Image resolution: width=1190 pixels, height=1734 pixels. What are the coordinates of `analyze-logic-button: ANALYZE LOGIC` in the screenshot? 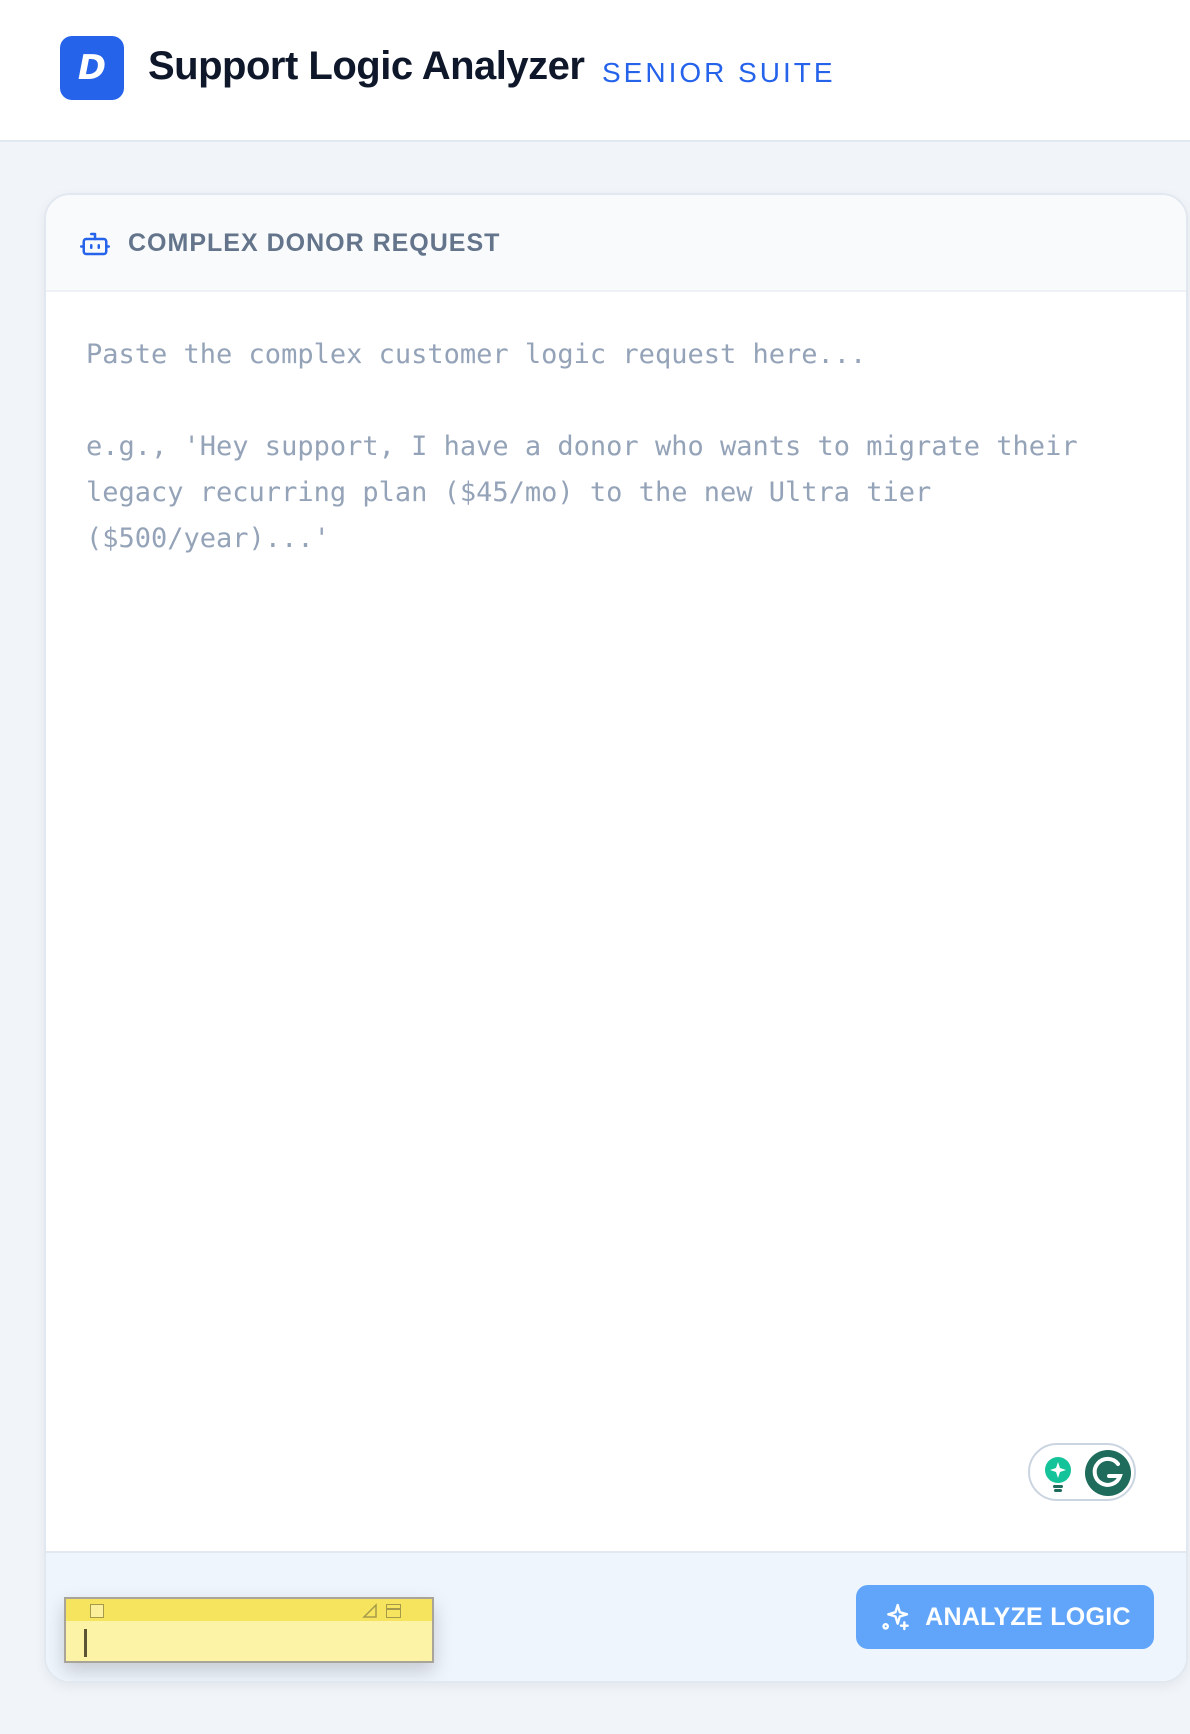 It's located at (1005, 1617).